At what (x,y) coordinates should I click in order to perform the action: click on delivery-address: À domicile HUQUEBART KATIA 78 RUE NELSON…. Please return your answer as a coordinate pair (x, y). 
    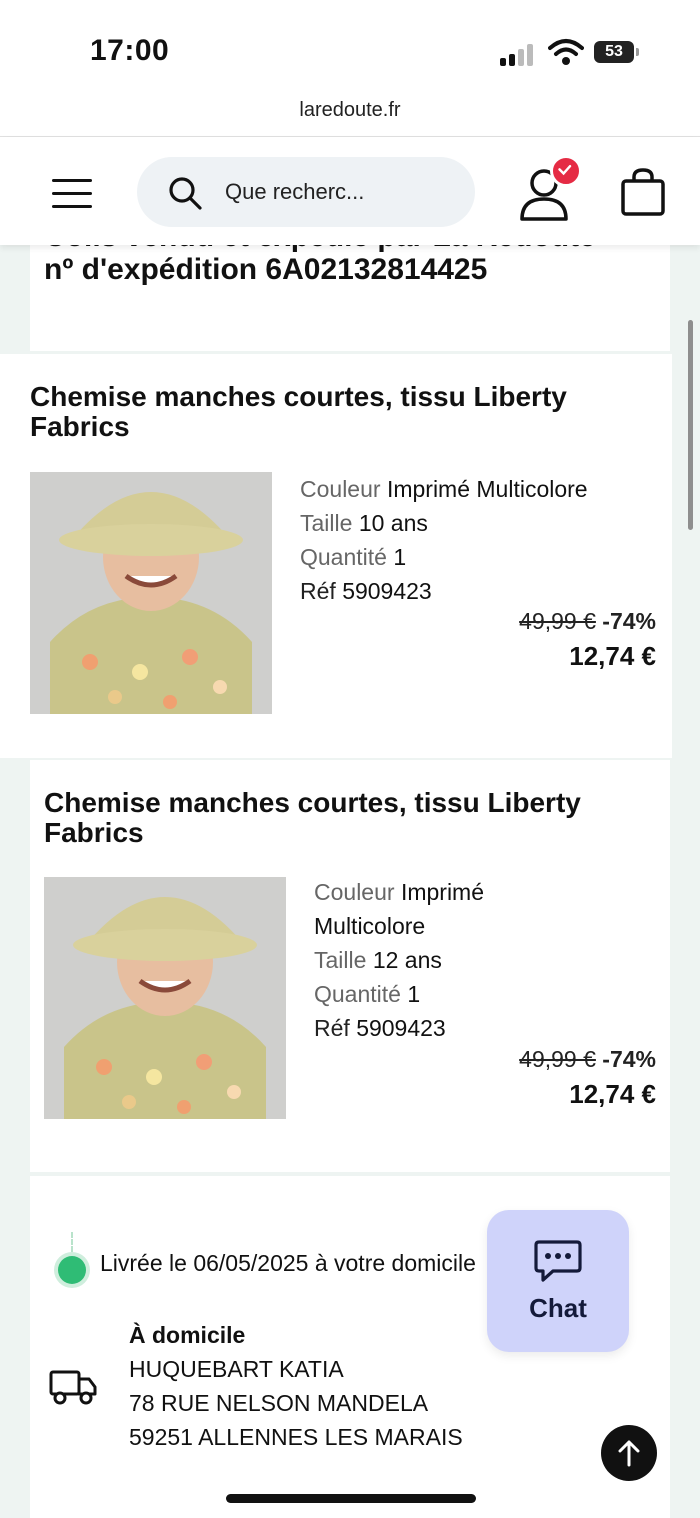
    Looking at the image, I should click on (296, 1386).